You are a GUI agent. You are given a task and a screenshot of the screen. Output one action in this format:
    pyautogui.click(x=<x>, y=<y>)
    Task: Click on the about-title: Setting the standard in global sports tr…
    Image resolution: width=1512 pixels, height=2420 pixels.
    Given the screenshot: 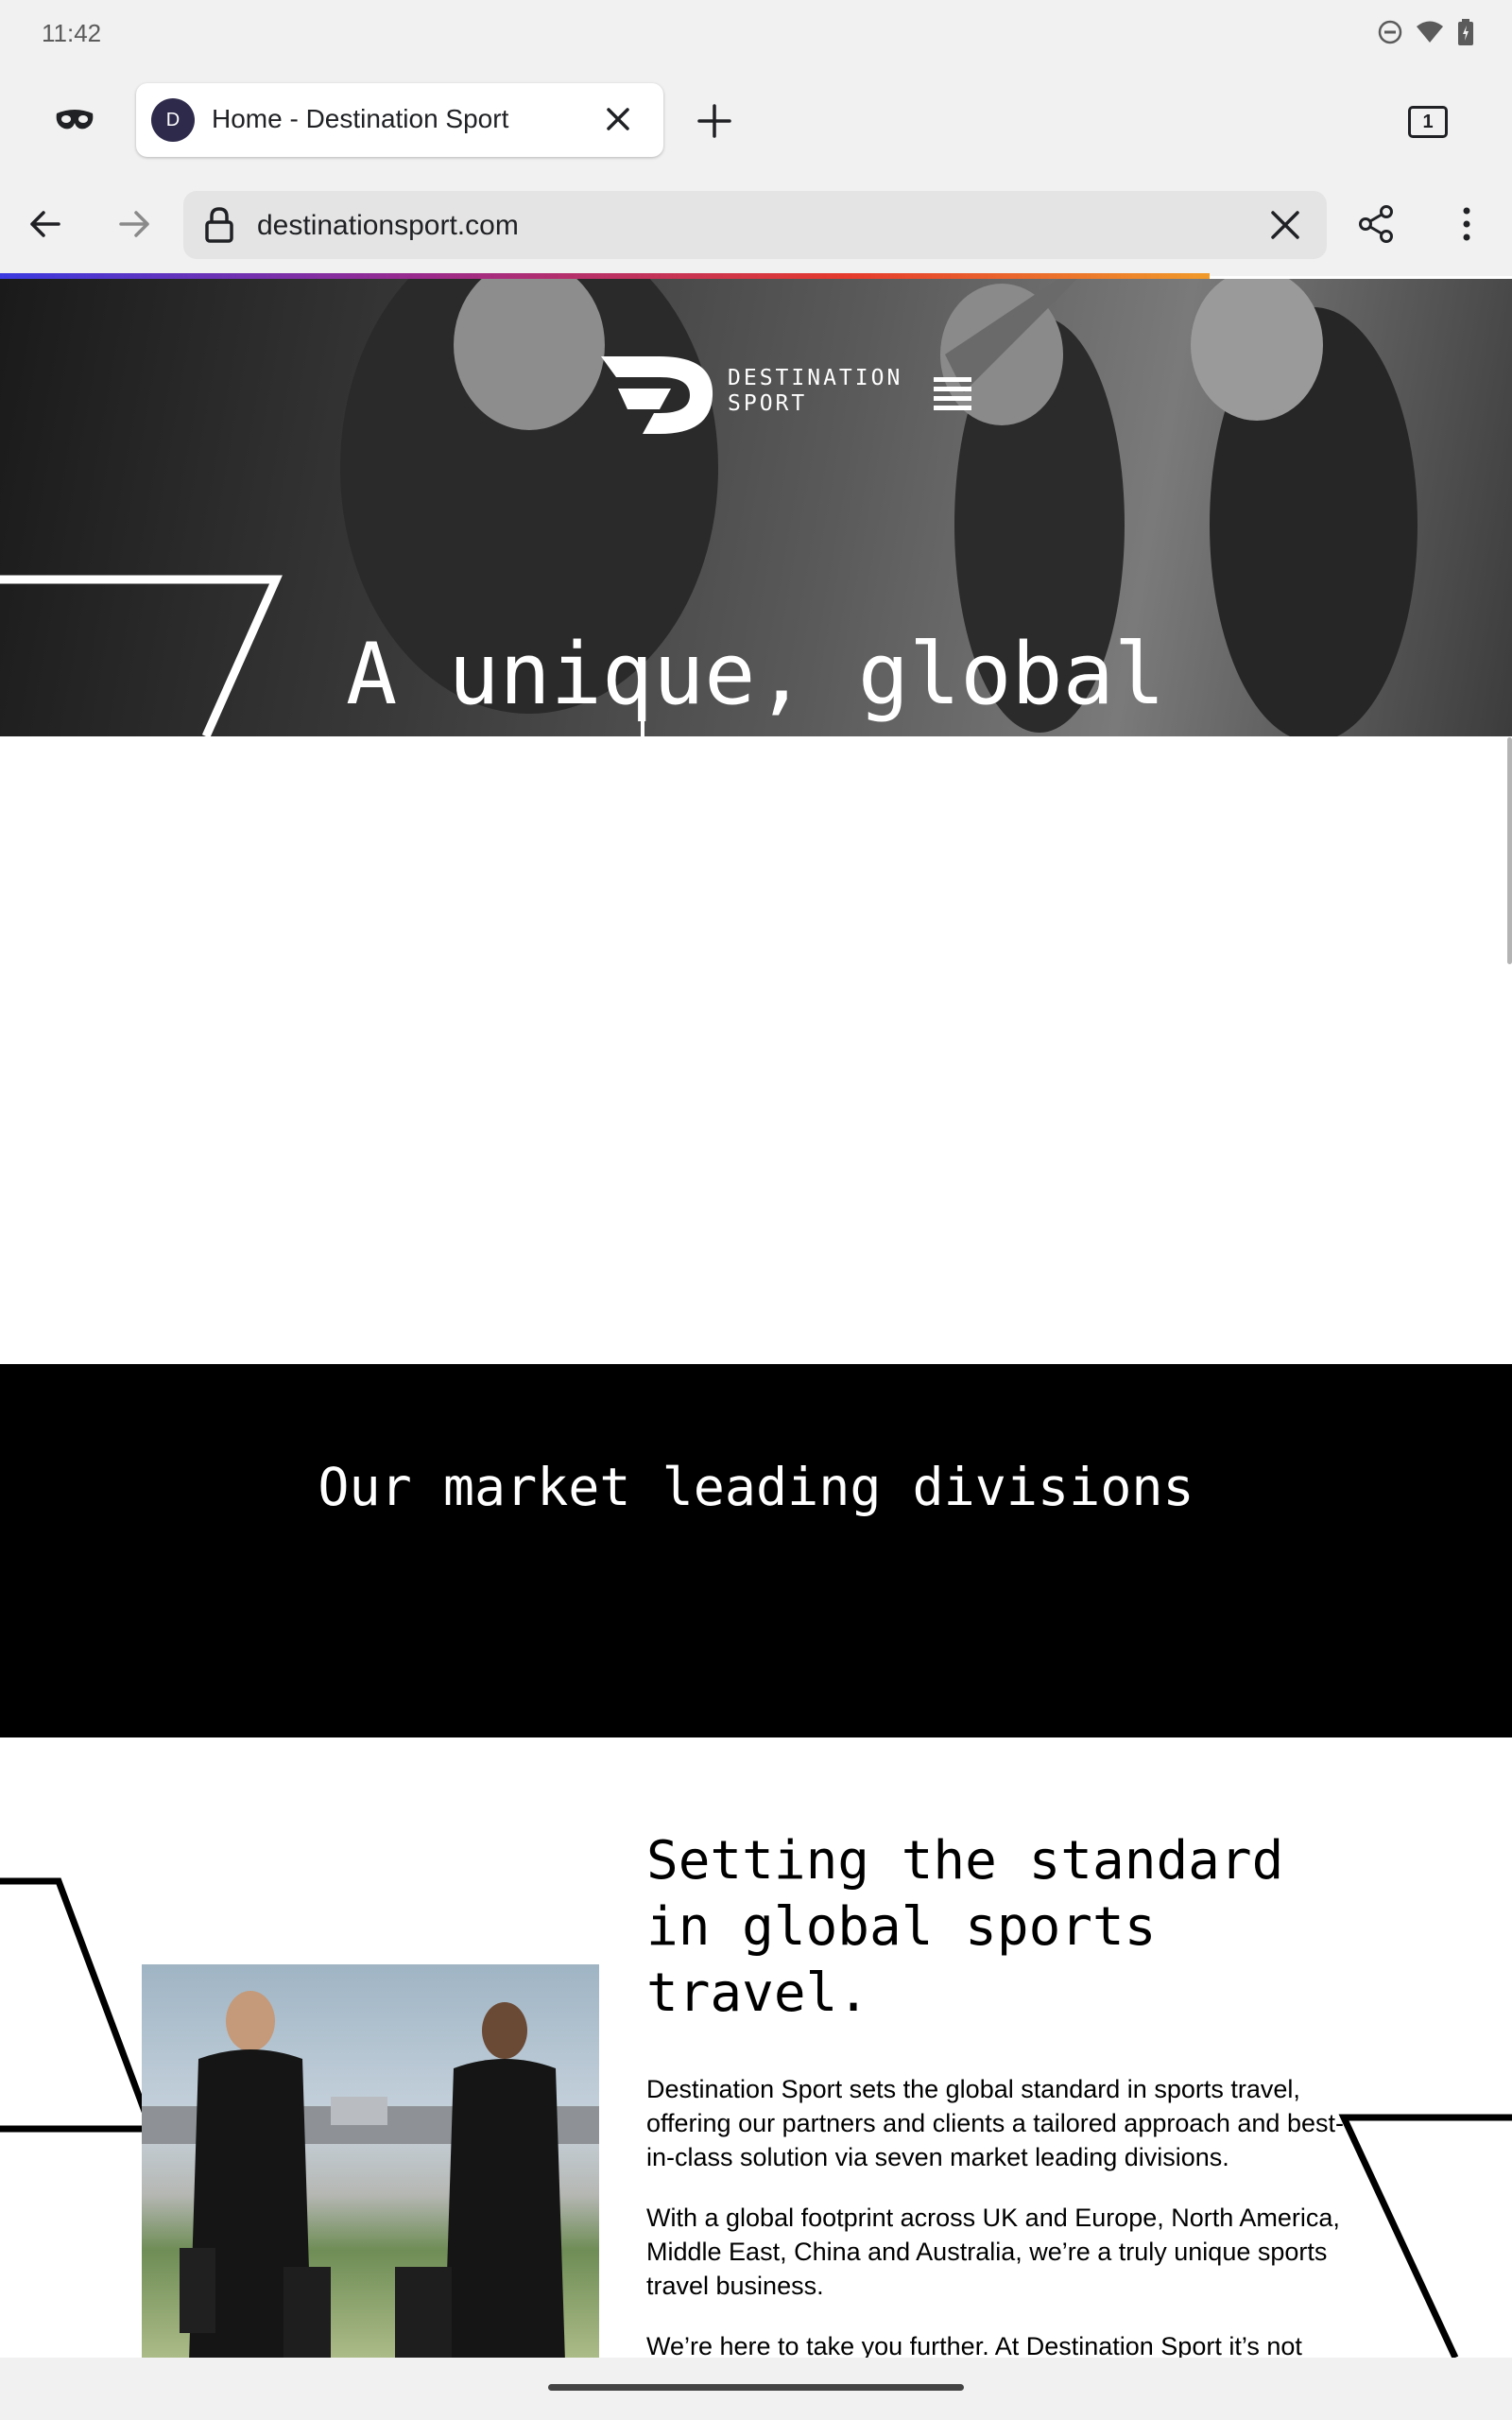 What is the action you would take?
    pyautogui.click(x=965, y=1927)
    